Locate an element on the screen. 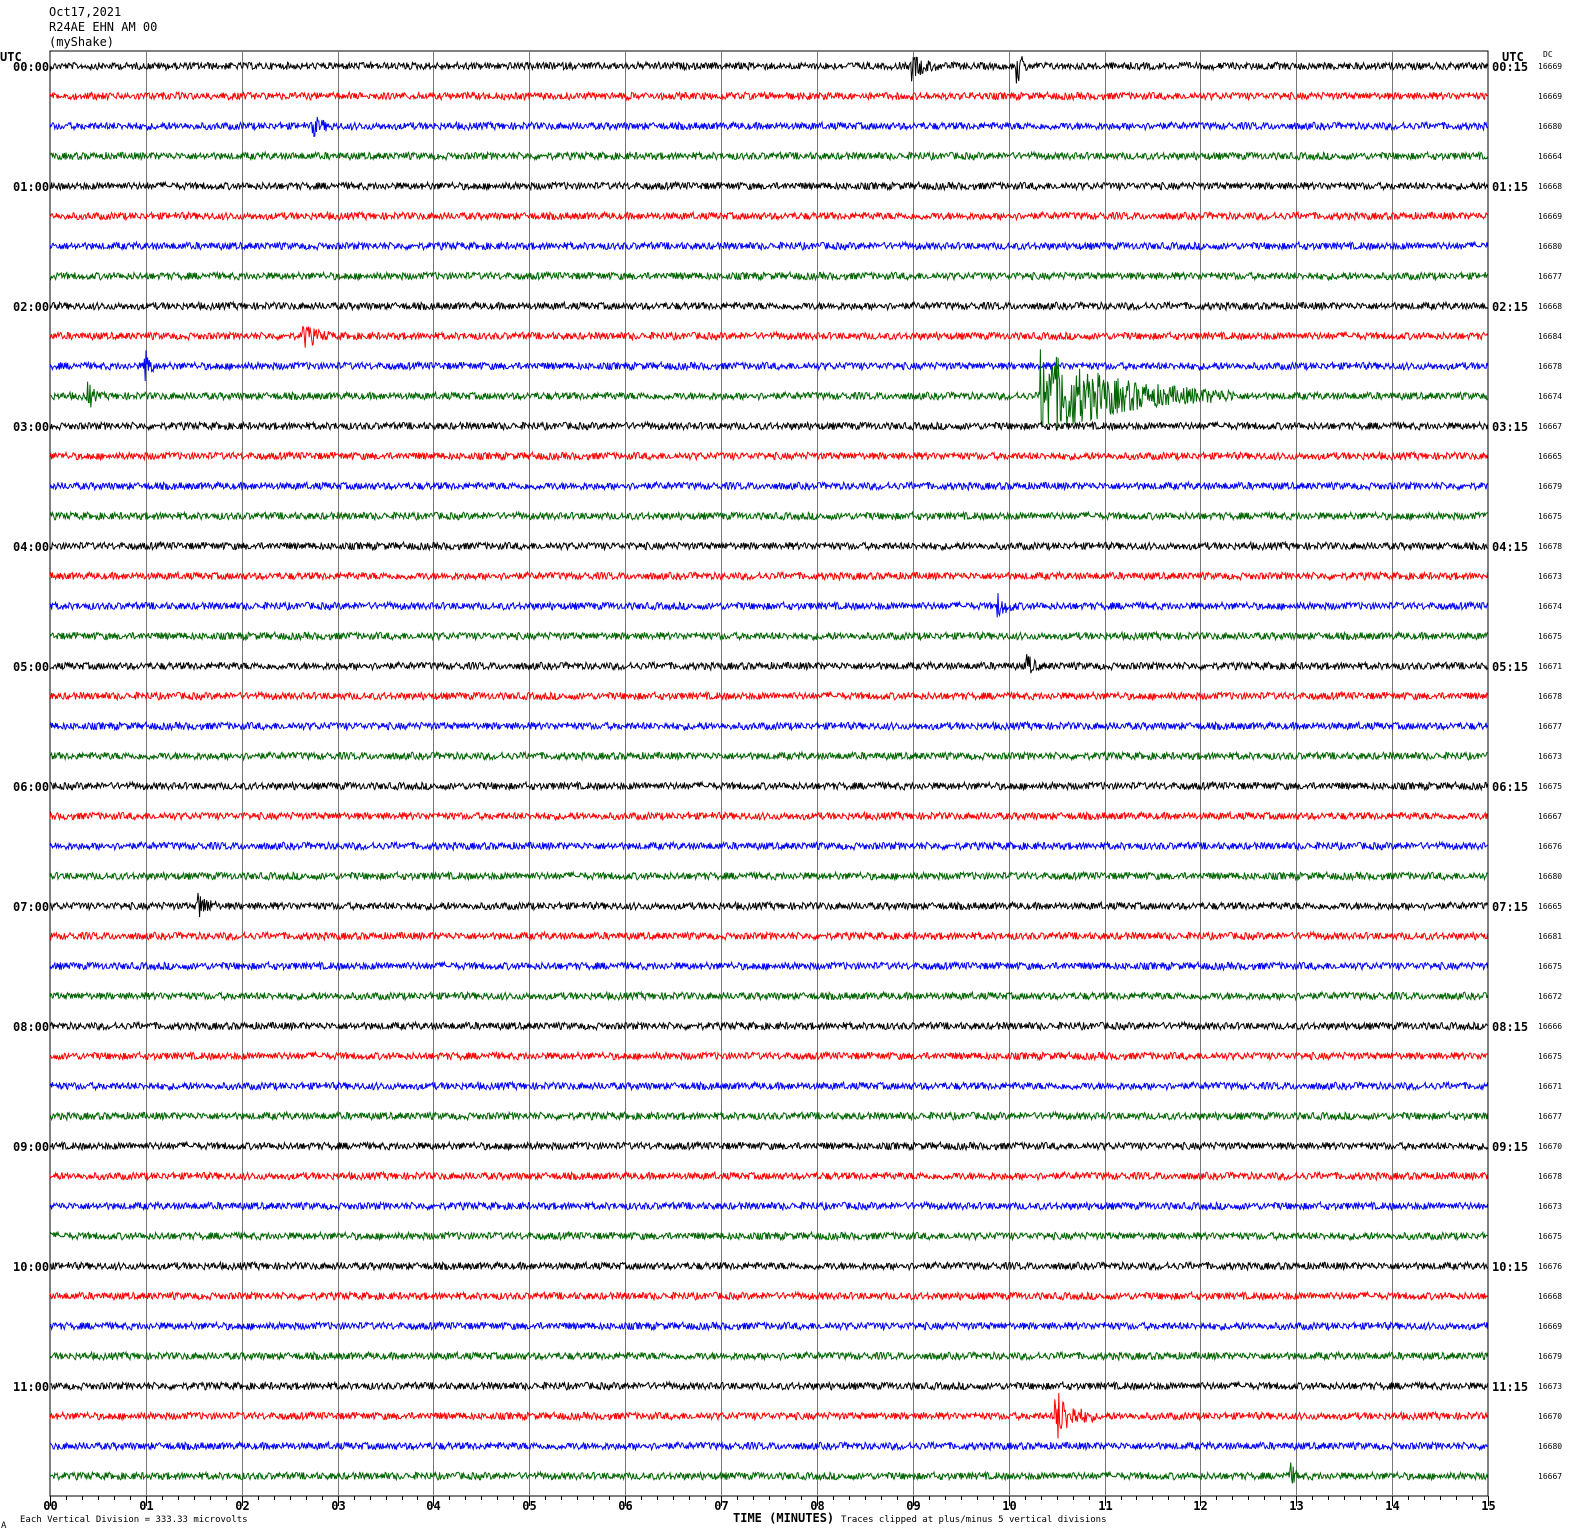 This screenshot has width=1570, height=1534. dc-value: 16665 is located at coordinates (1550, 456).